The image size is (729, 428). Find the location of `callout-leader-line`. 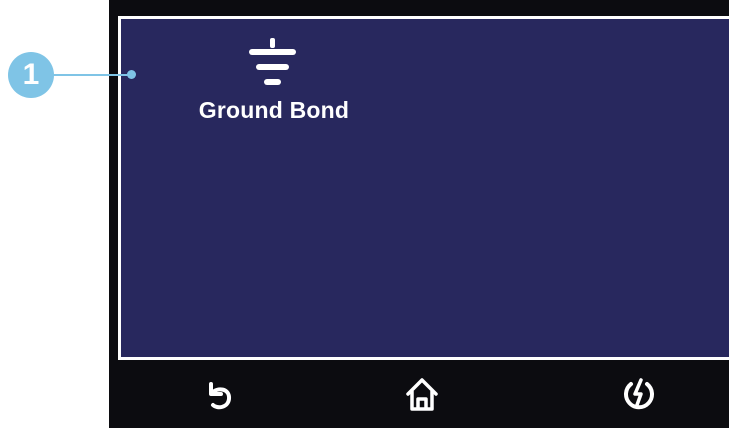

callout-leader-line is located at coordinates (91, 75).